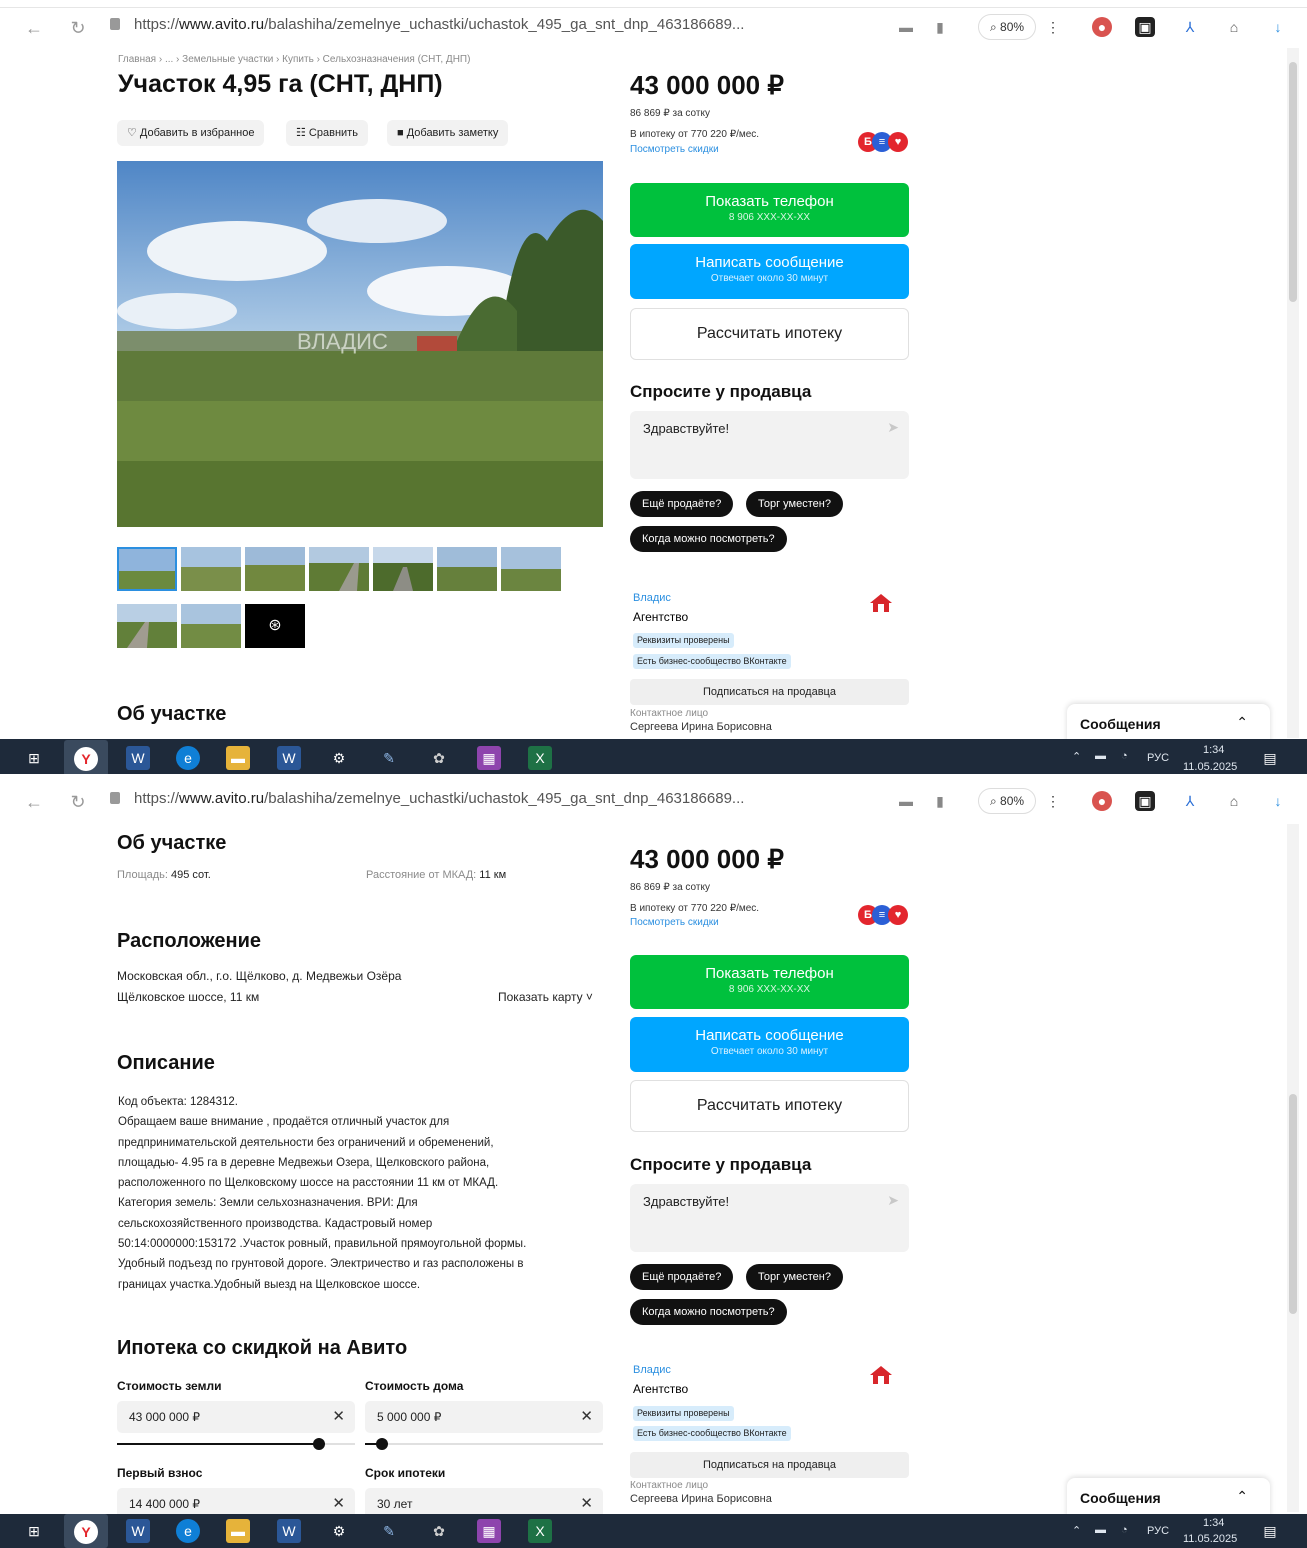 The image size is (1307, 1548). I want to click on add-favorite-button: ♡ Добавить в избранное, so click(191, 133).